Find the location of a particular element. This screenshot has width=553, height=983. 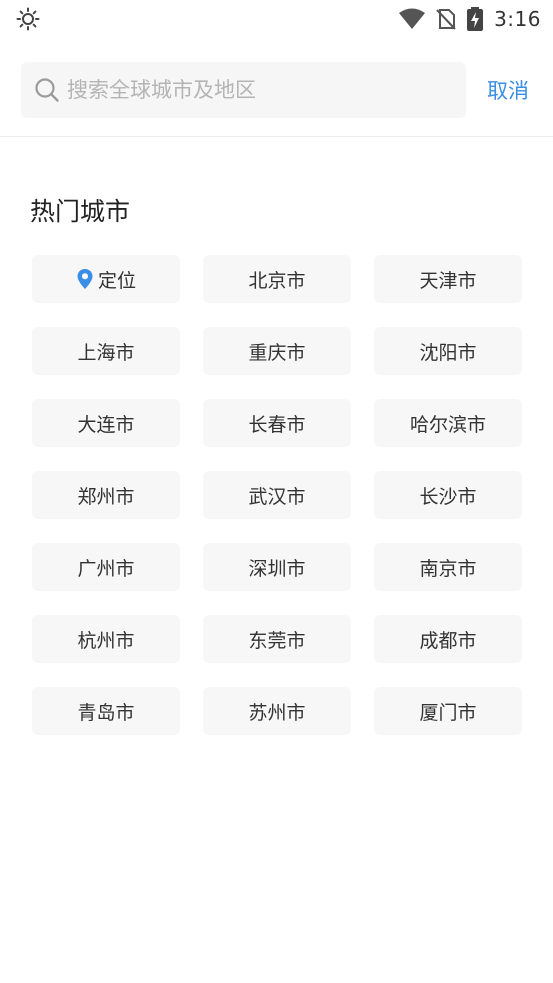

search-box is located at coordinates (243, 90).